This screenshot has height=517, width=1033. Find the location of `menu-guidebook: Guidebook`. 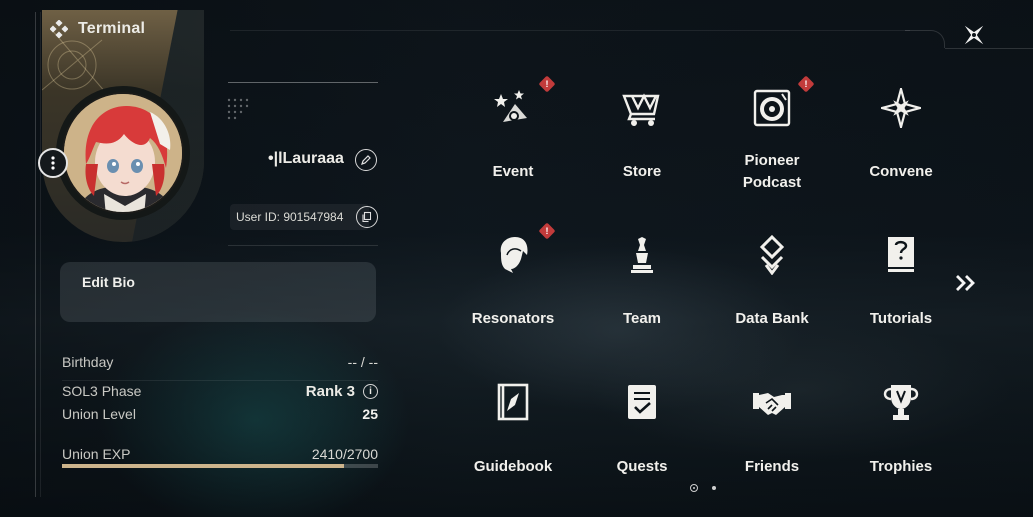

menu-guidebook: Guidebook is located at coordinates (513, 443).